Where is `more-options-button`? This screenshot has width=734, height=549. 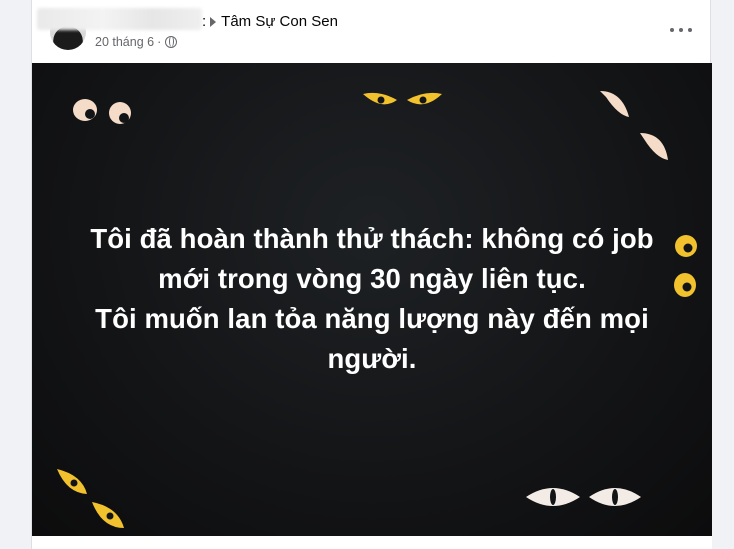
more-options-button is located at coordinates (681, 30).